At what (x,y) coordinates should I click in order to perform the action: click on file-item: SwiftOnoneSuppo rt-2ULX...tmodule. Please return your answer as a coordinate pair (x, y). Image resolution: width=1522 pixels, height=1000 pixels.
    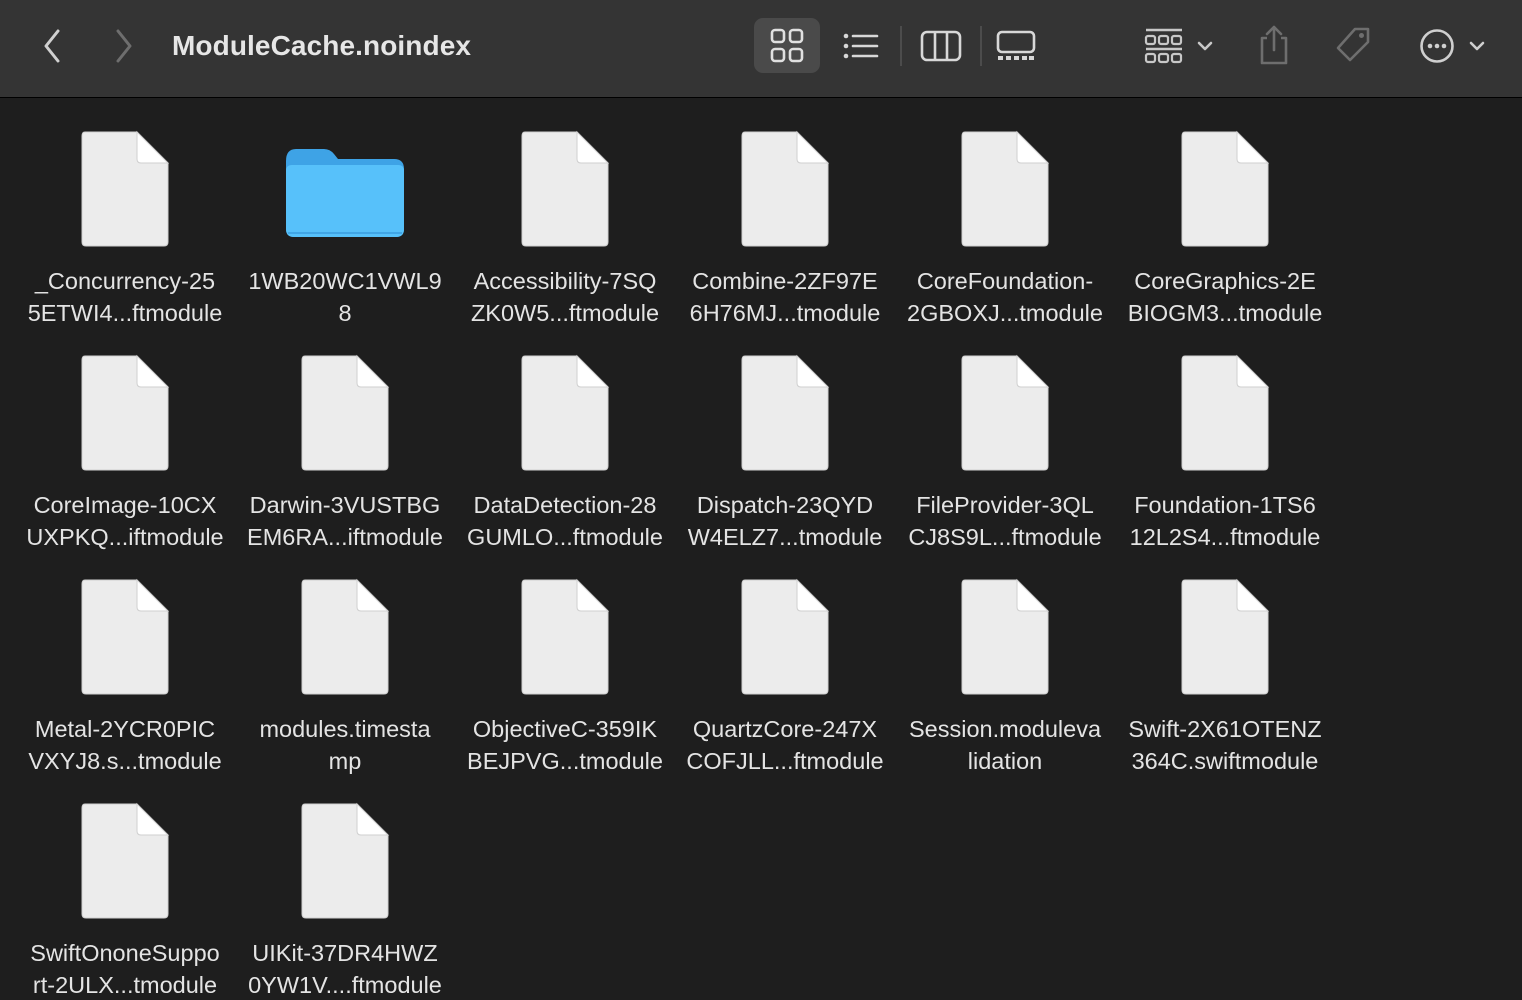
    Looking at the image, I should click on (125, 884).